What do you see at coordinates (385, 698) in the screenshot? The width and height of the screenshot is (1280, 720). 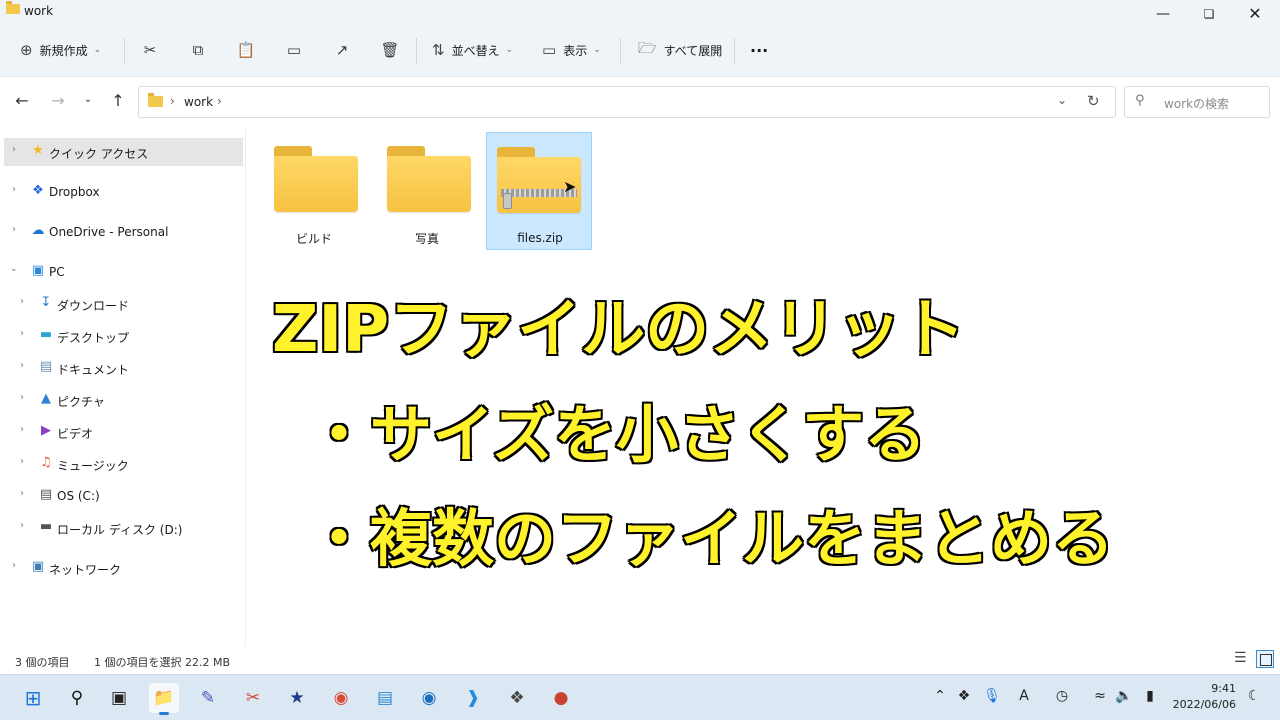 I see `notepad-icon: ▤` at bounding box center [385, 698].